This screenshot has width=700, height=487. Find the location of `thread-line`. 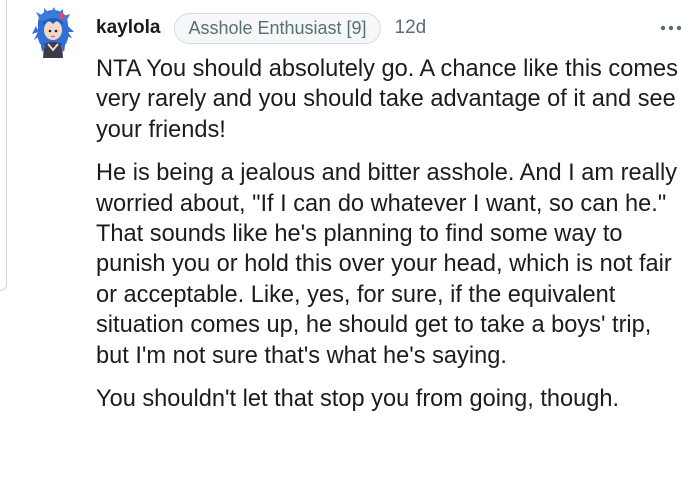

thread-line is located at coordinates (3, 145).